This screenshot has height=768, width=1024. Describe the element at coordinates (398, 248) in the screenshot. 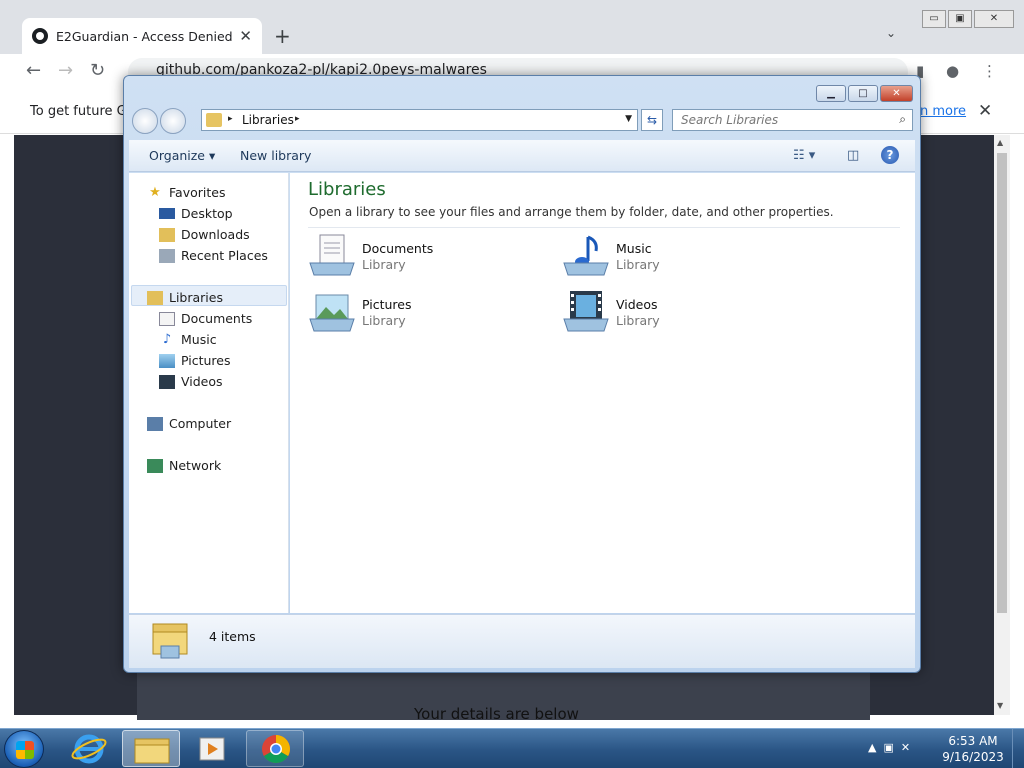

I see `library-name: Documents` at that location.